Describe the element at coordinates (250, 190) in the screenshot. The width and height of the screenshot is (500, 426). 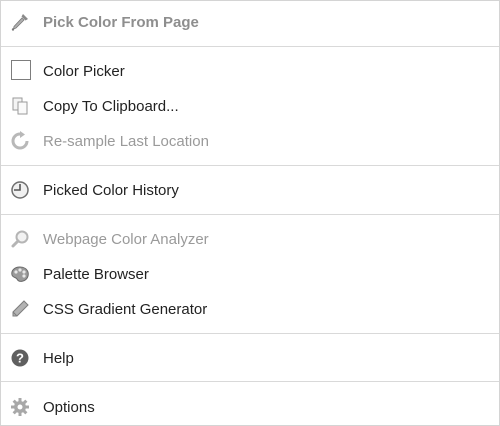
I see `menu-item-history: Picked Color History` at that location.